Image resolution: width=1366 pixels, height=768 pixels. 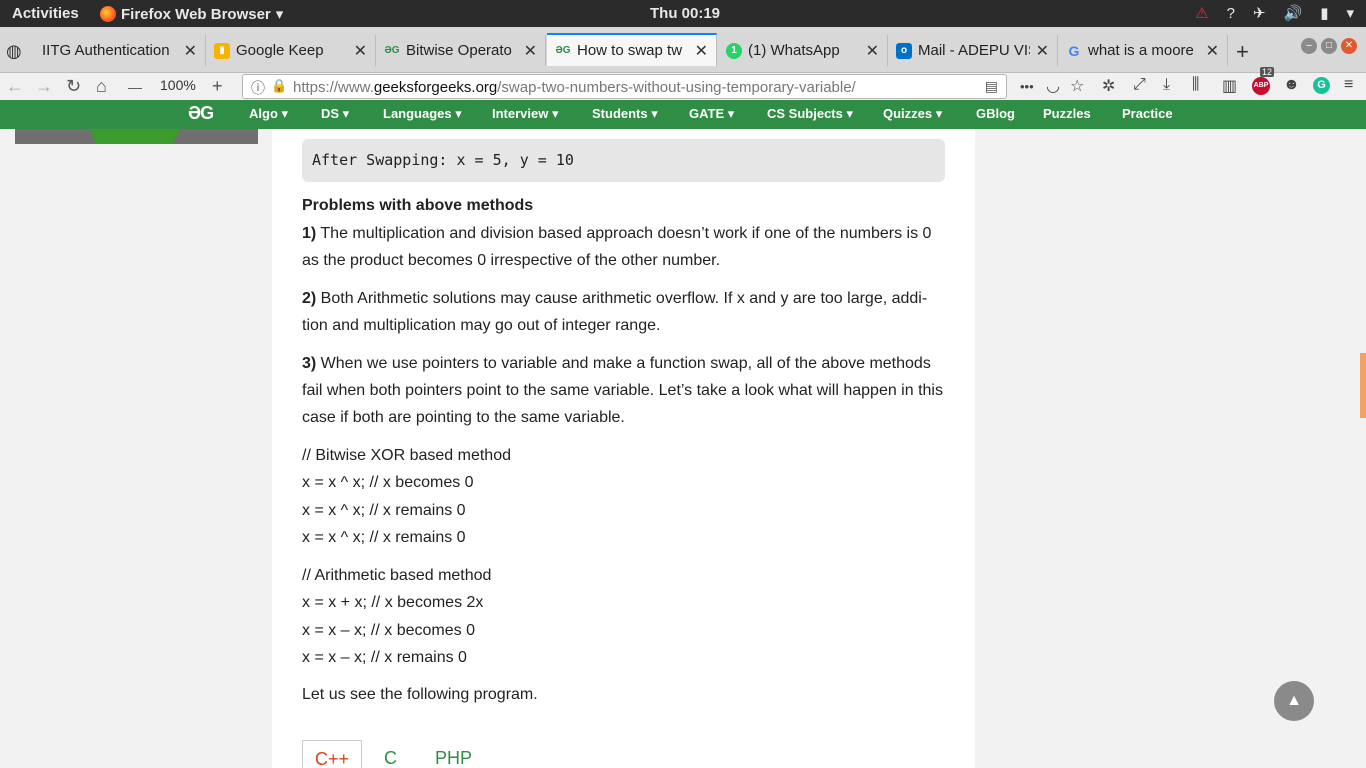 I want to click on pocket-icon: ◡, so click(x=1053, y=86).